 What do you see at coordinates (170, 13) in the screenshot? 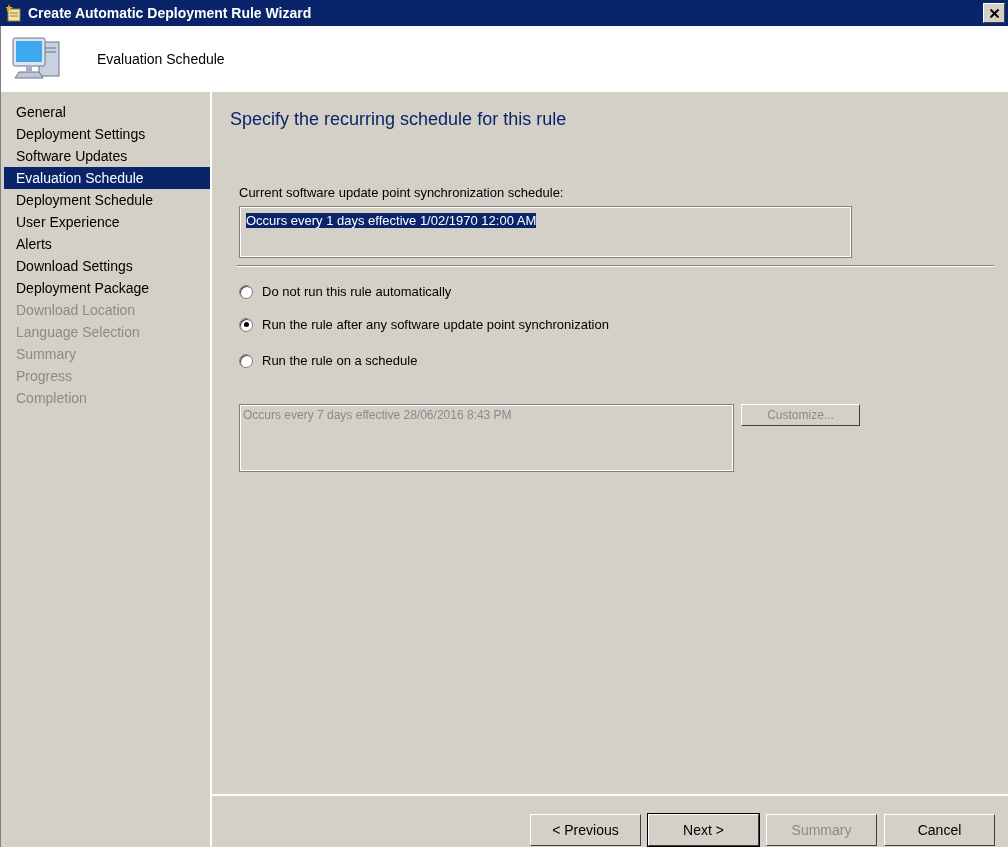
I see `window-title: Create Automatic Deployment Rule Wizard` at bounding box center [170, 13].